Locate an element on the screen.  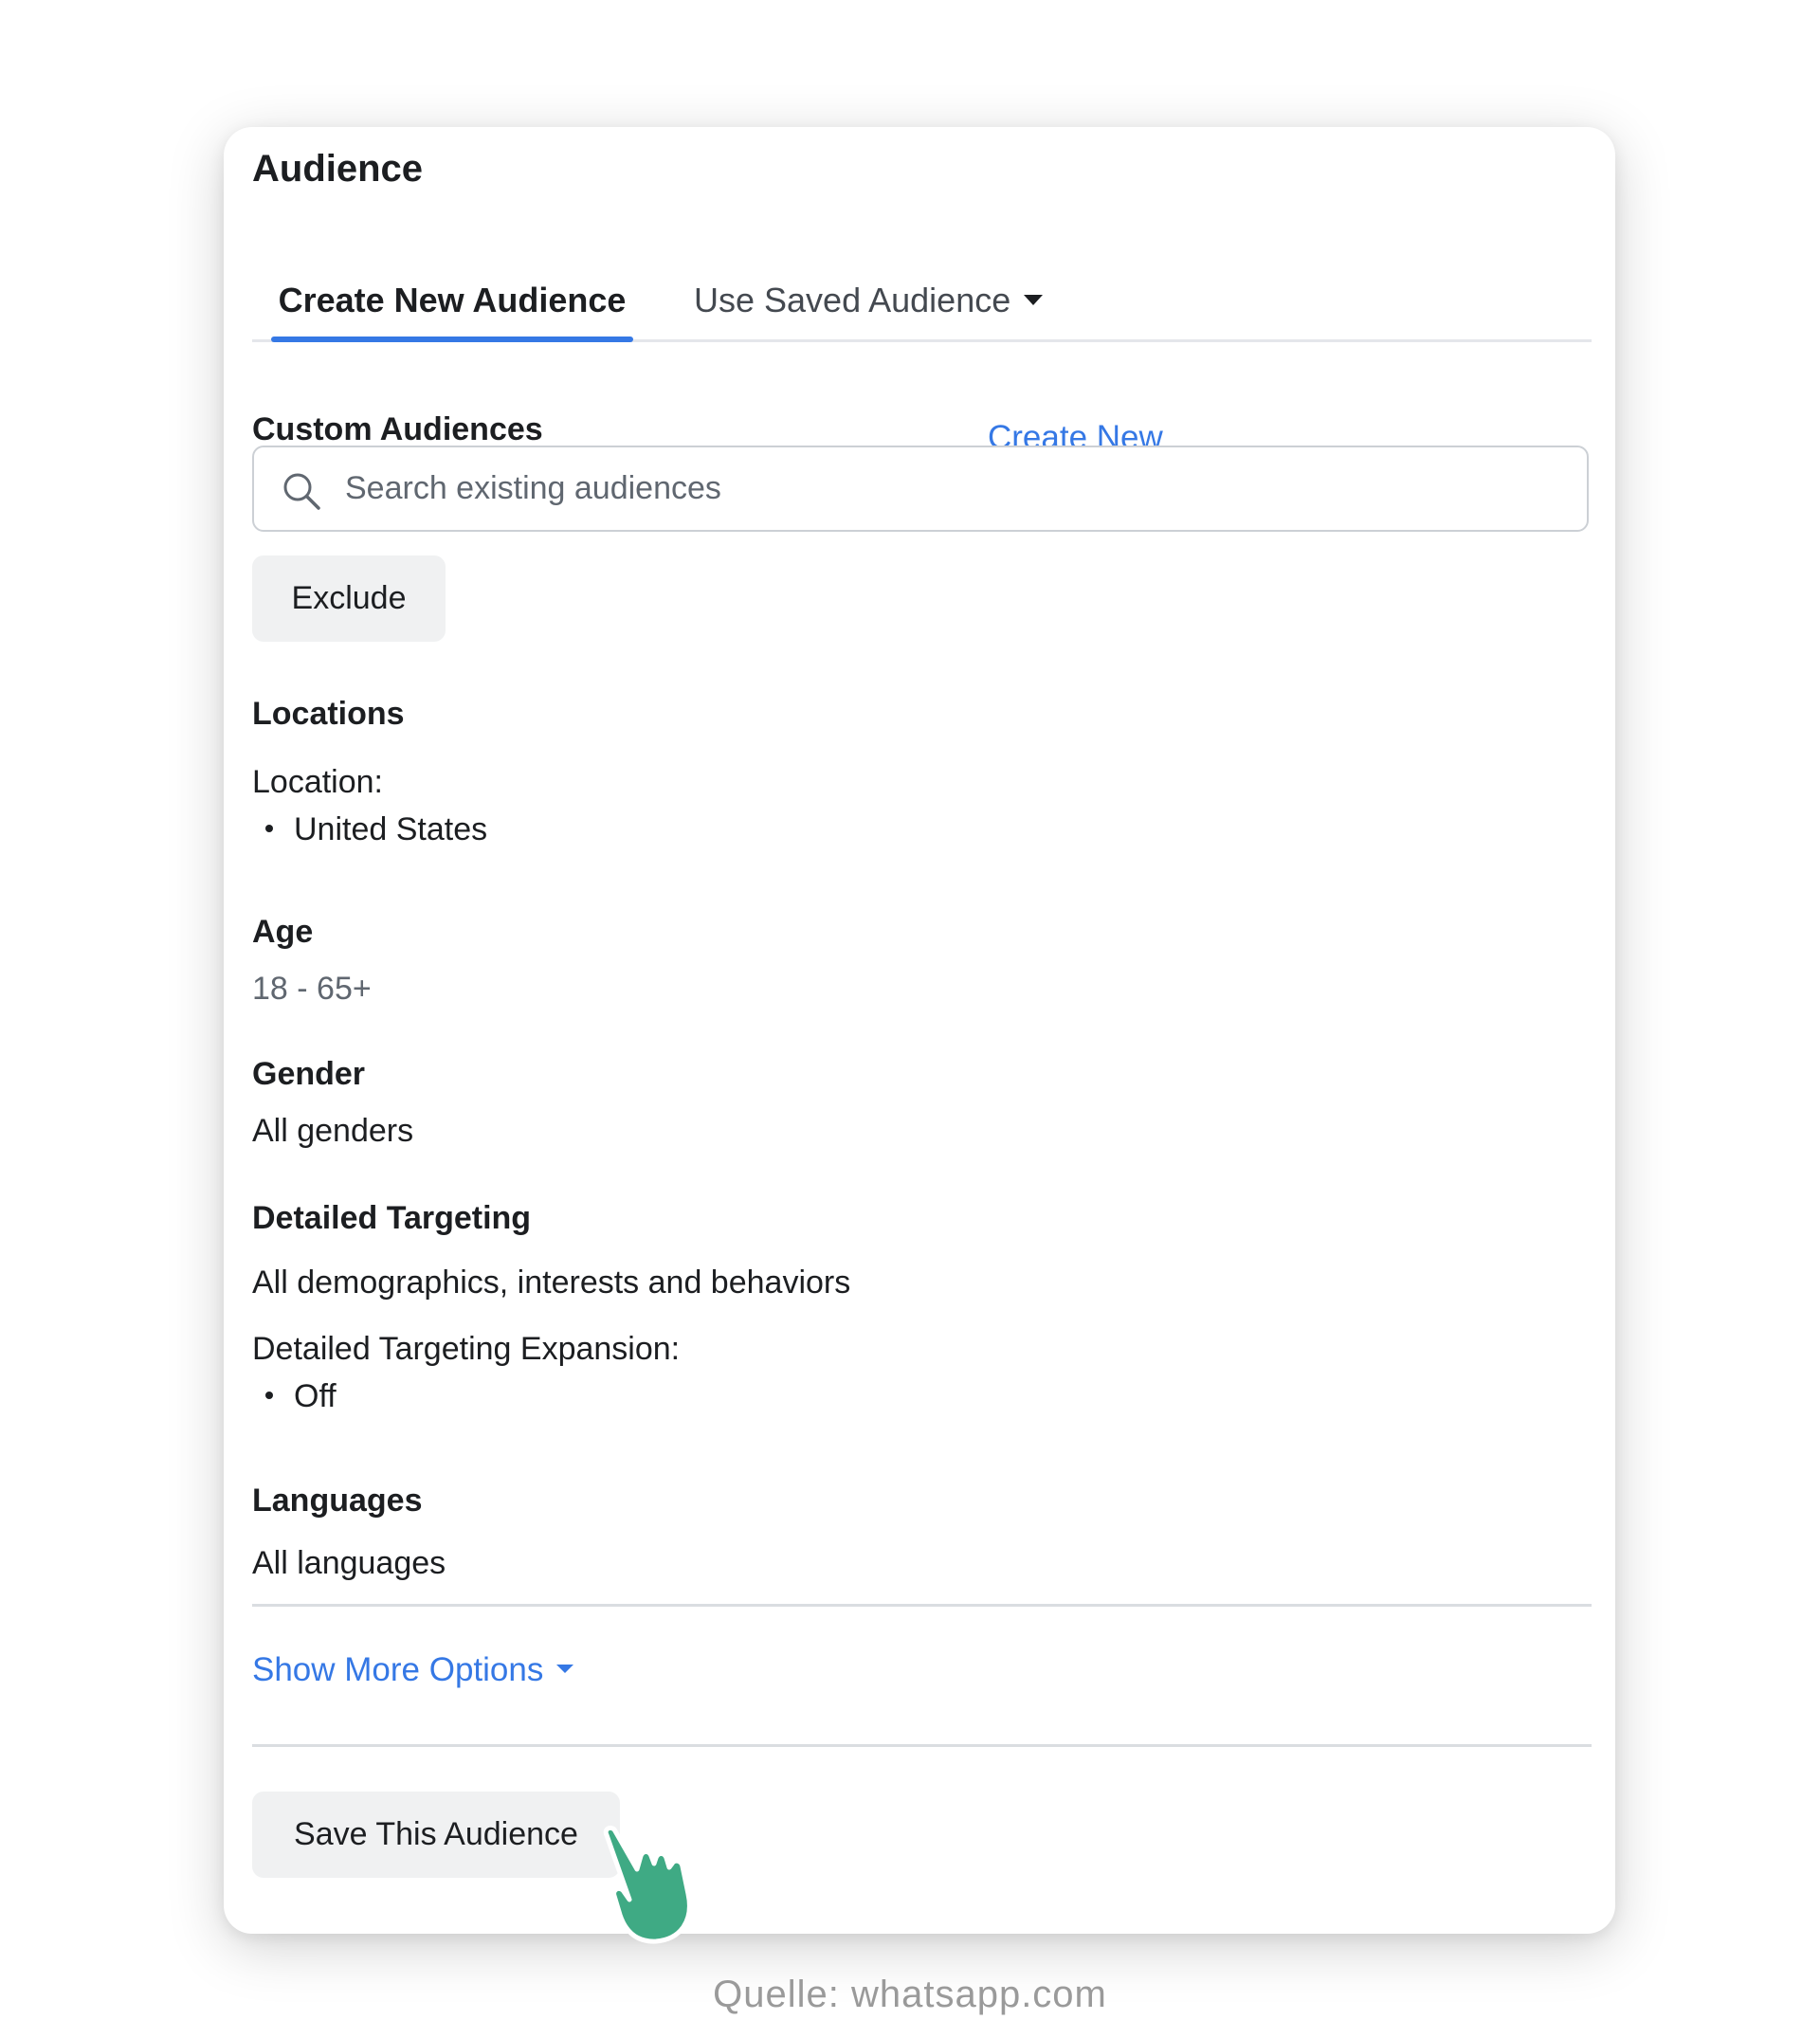
location-item-text: United States is located at coordinates (391, 829).